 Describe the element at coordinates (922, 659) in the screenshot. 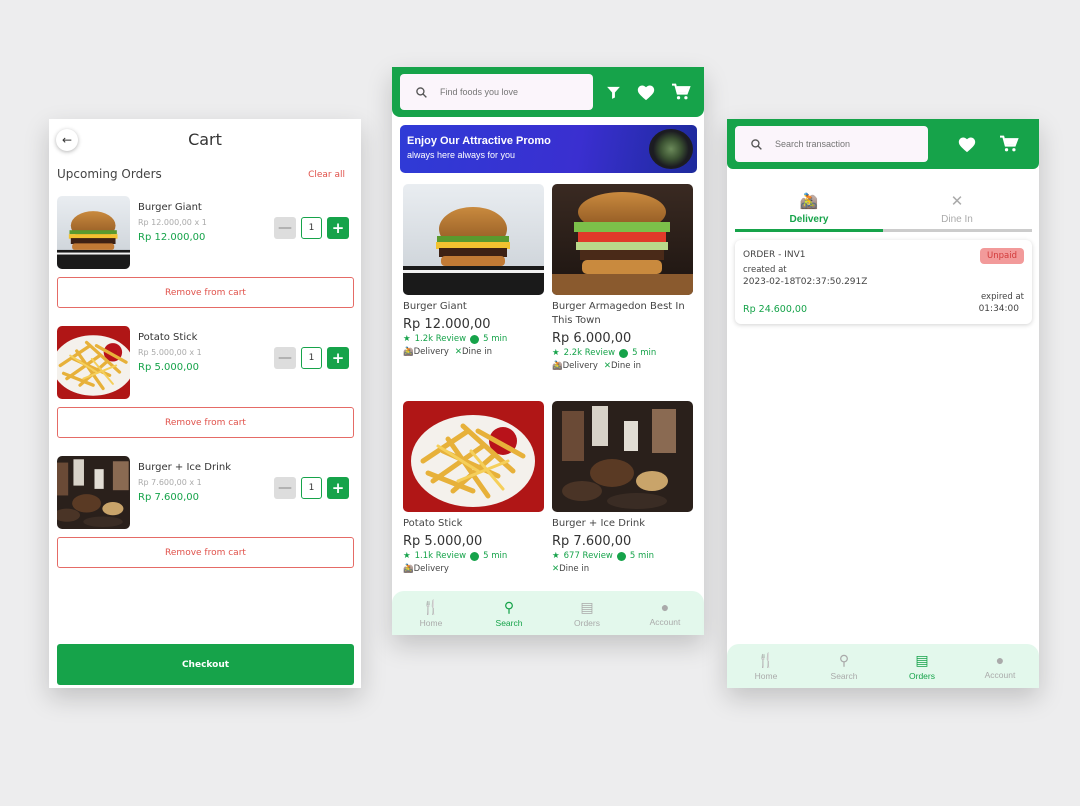

I see `orders-icon: ▤` at that location.